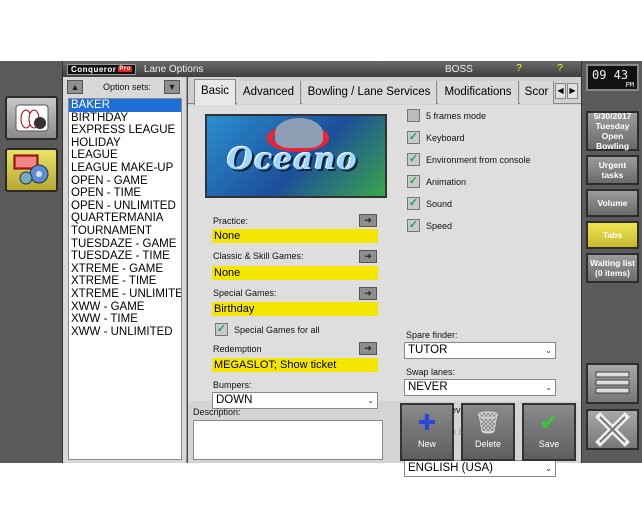 Image resolution: width=642 pixels, height=524 pixels. I want to click on tabs-button: Tabs, so click(612, 235).